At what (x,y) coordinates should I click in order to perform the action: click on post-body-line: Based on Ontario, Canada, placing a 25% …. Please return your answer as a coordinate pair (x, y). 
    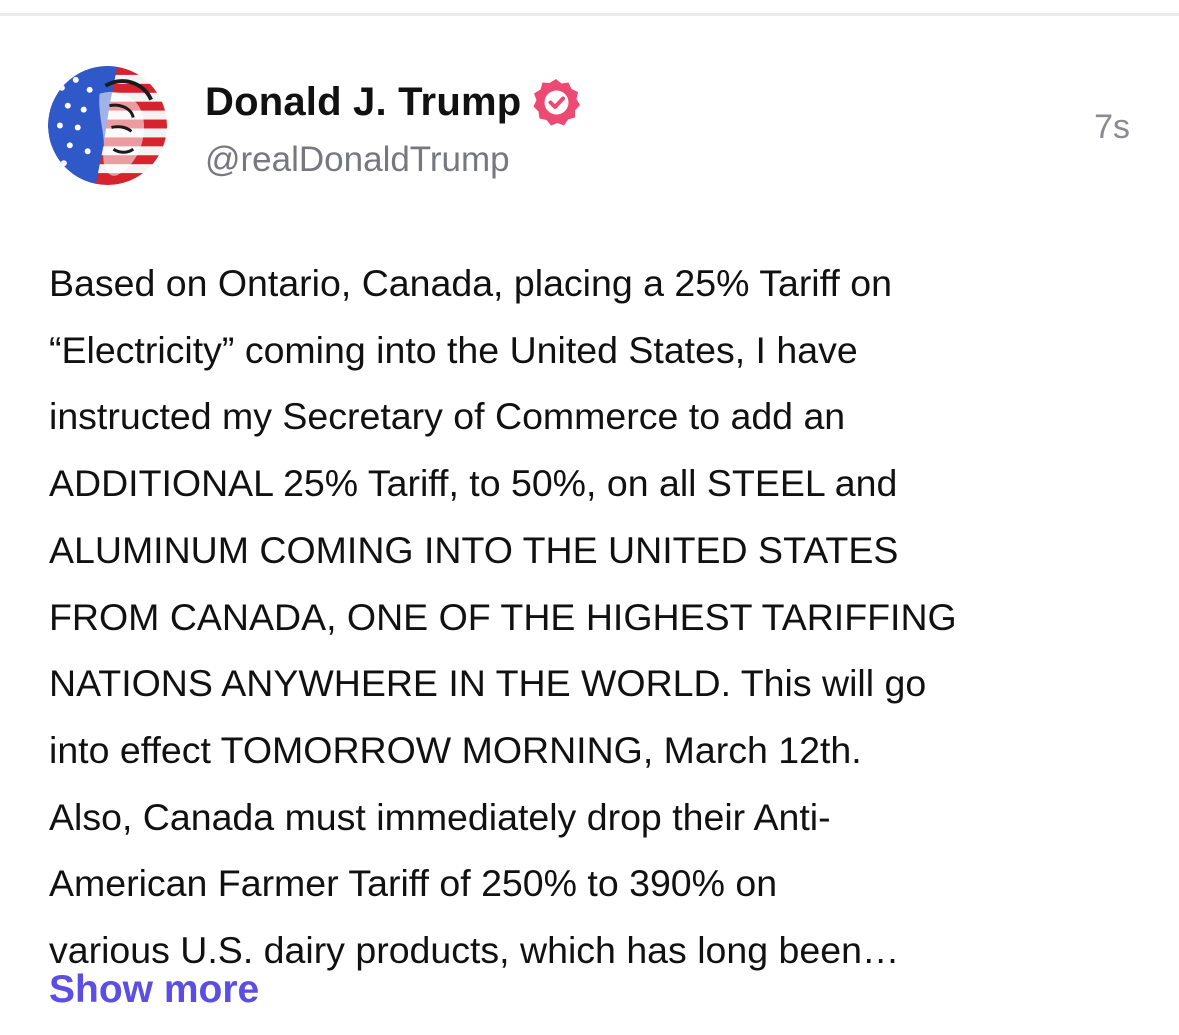
    Looking at the image, I should click on (470, 283).